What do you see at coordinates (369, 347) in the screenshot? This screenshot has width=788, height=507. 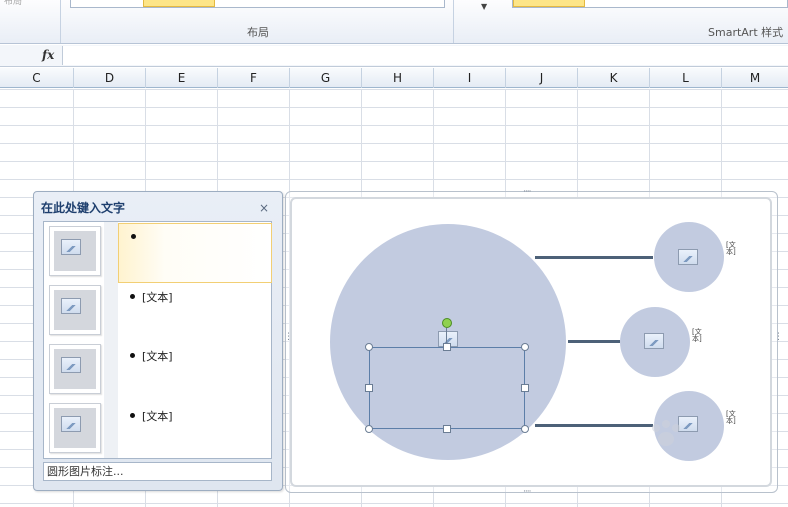 I see `resize-handle-tl` at bounding box center [369, 347].